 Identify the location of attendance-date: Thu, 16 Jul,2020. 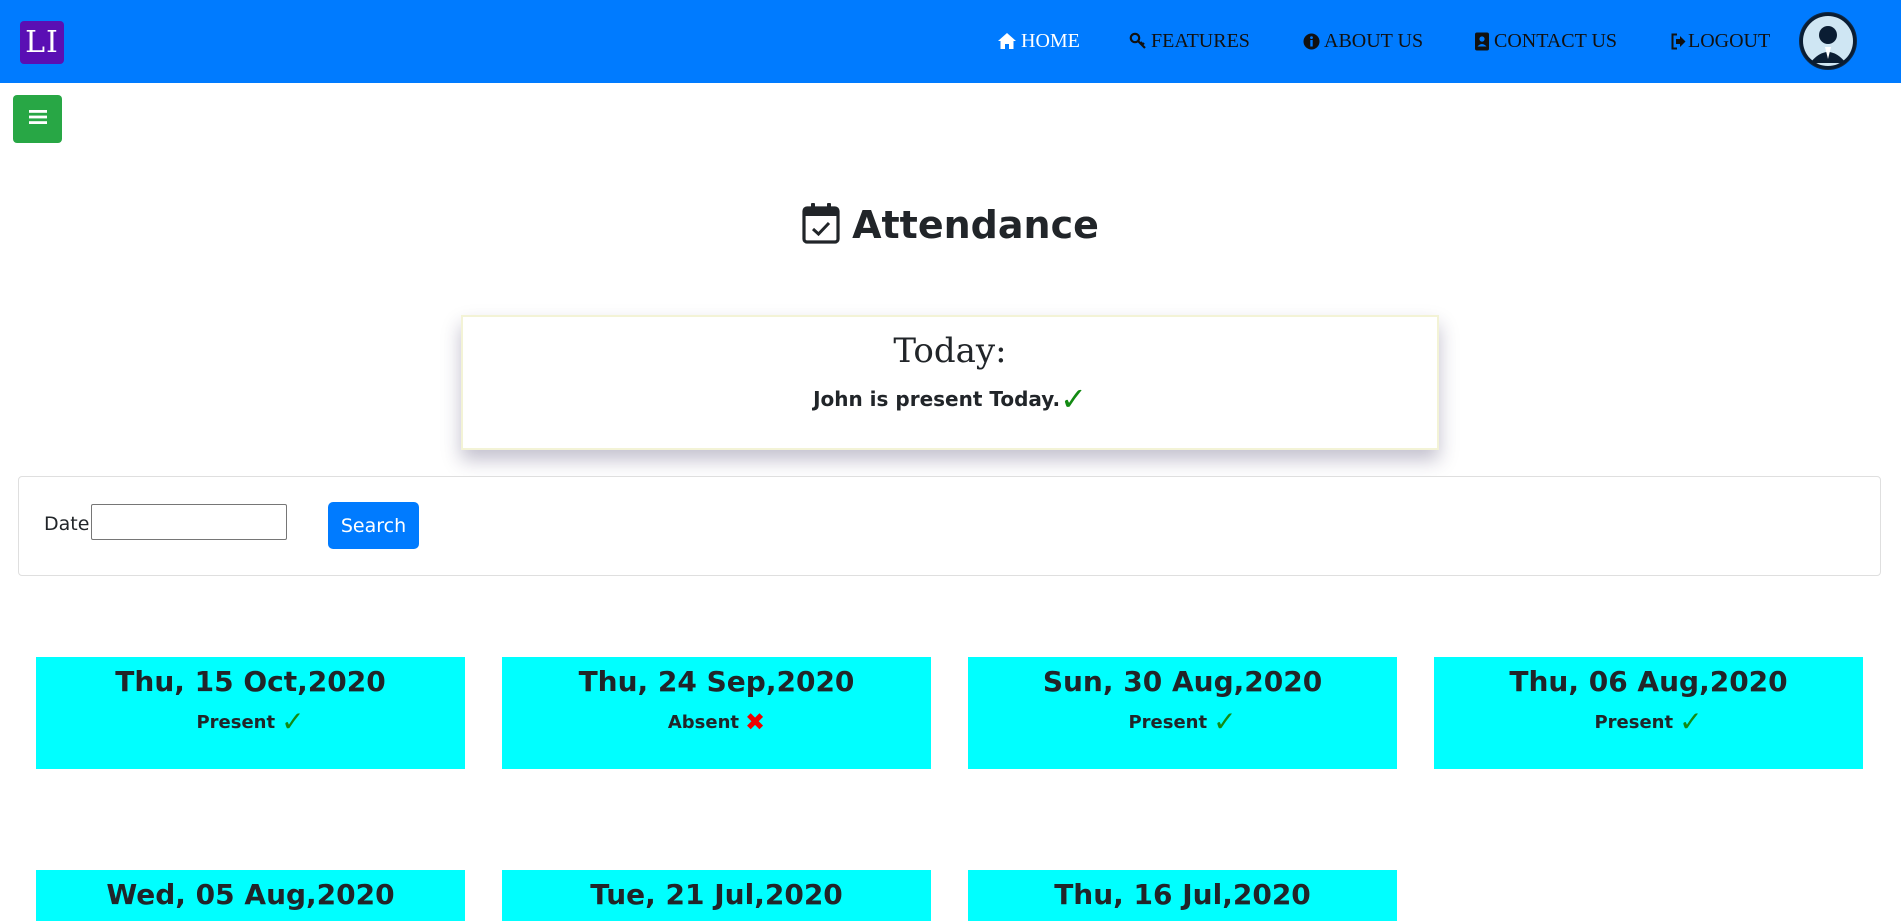
(1182, 894).